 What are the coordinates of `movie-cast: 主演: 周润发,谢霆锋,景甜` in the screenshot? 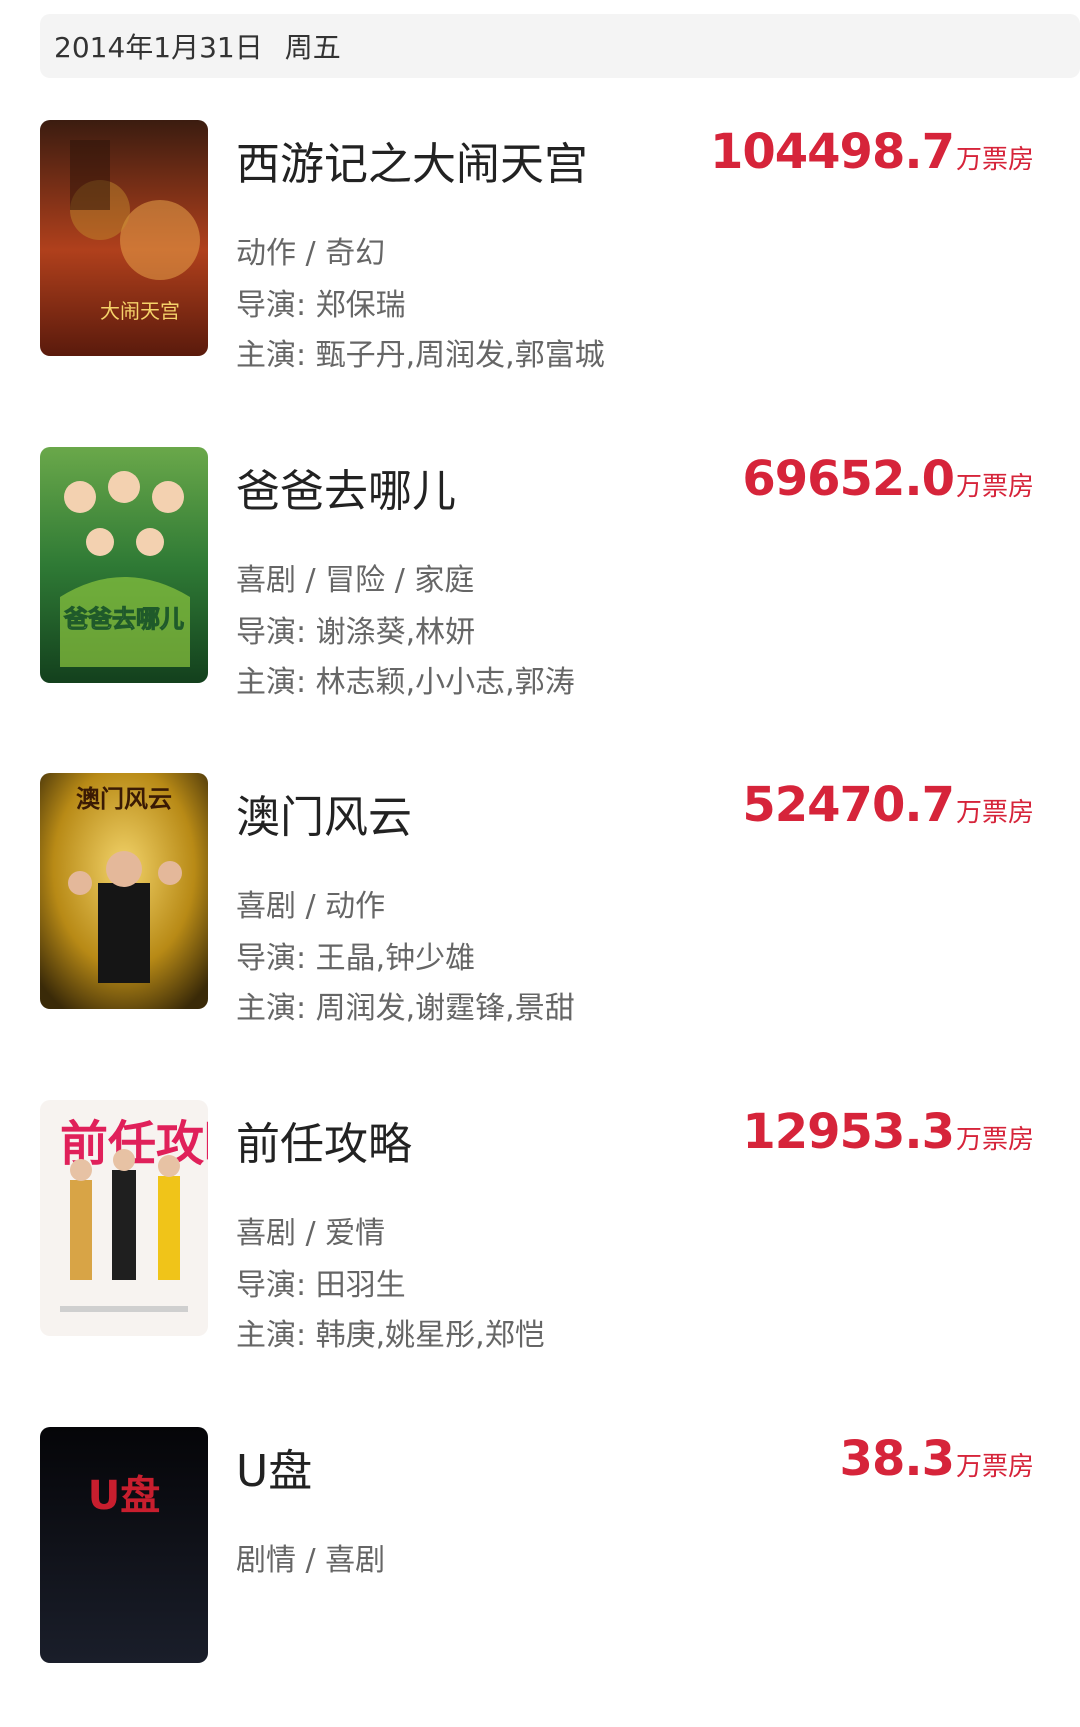 It's located at (405, 1008).